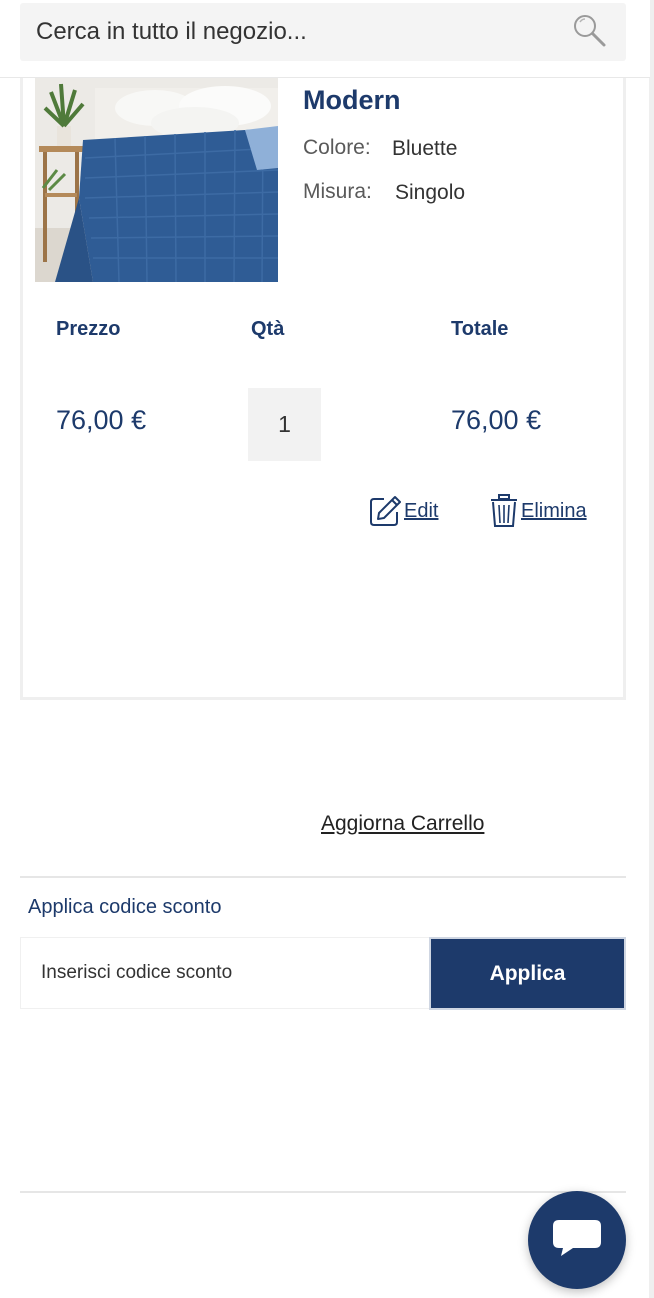 This screenshot has width=654, height=1298. Describe the element at coordinates (268, 329) in the screenshot. I see `qty-column-header: Qtà` at that location.